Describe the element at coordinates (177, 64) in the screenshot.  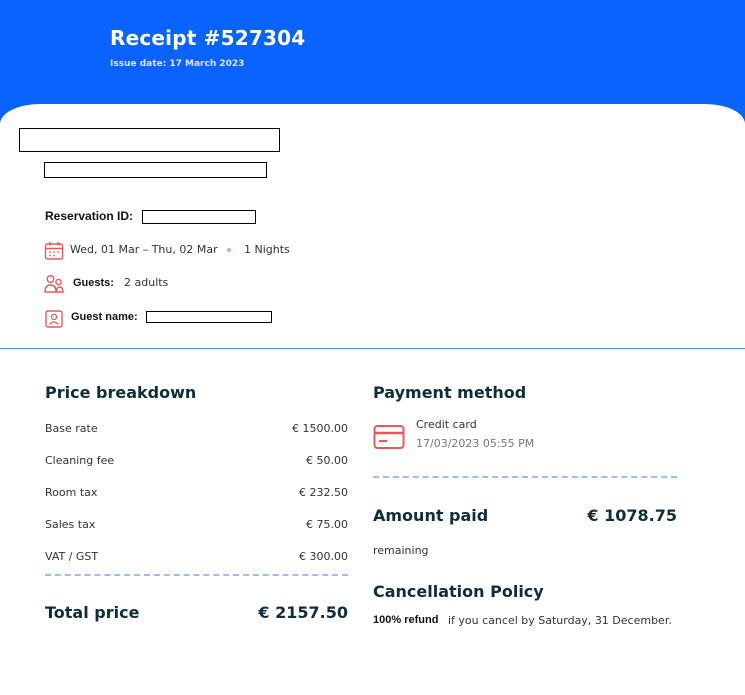
I see `issue-date: Issue date: 17 March 2023` at that location.